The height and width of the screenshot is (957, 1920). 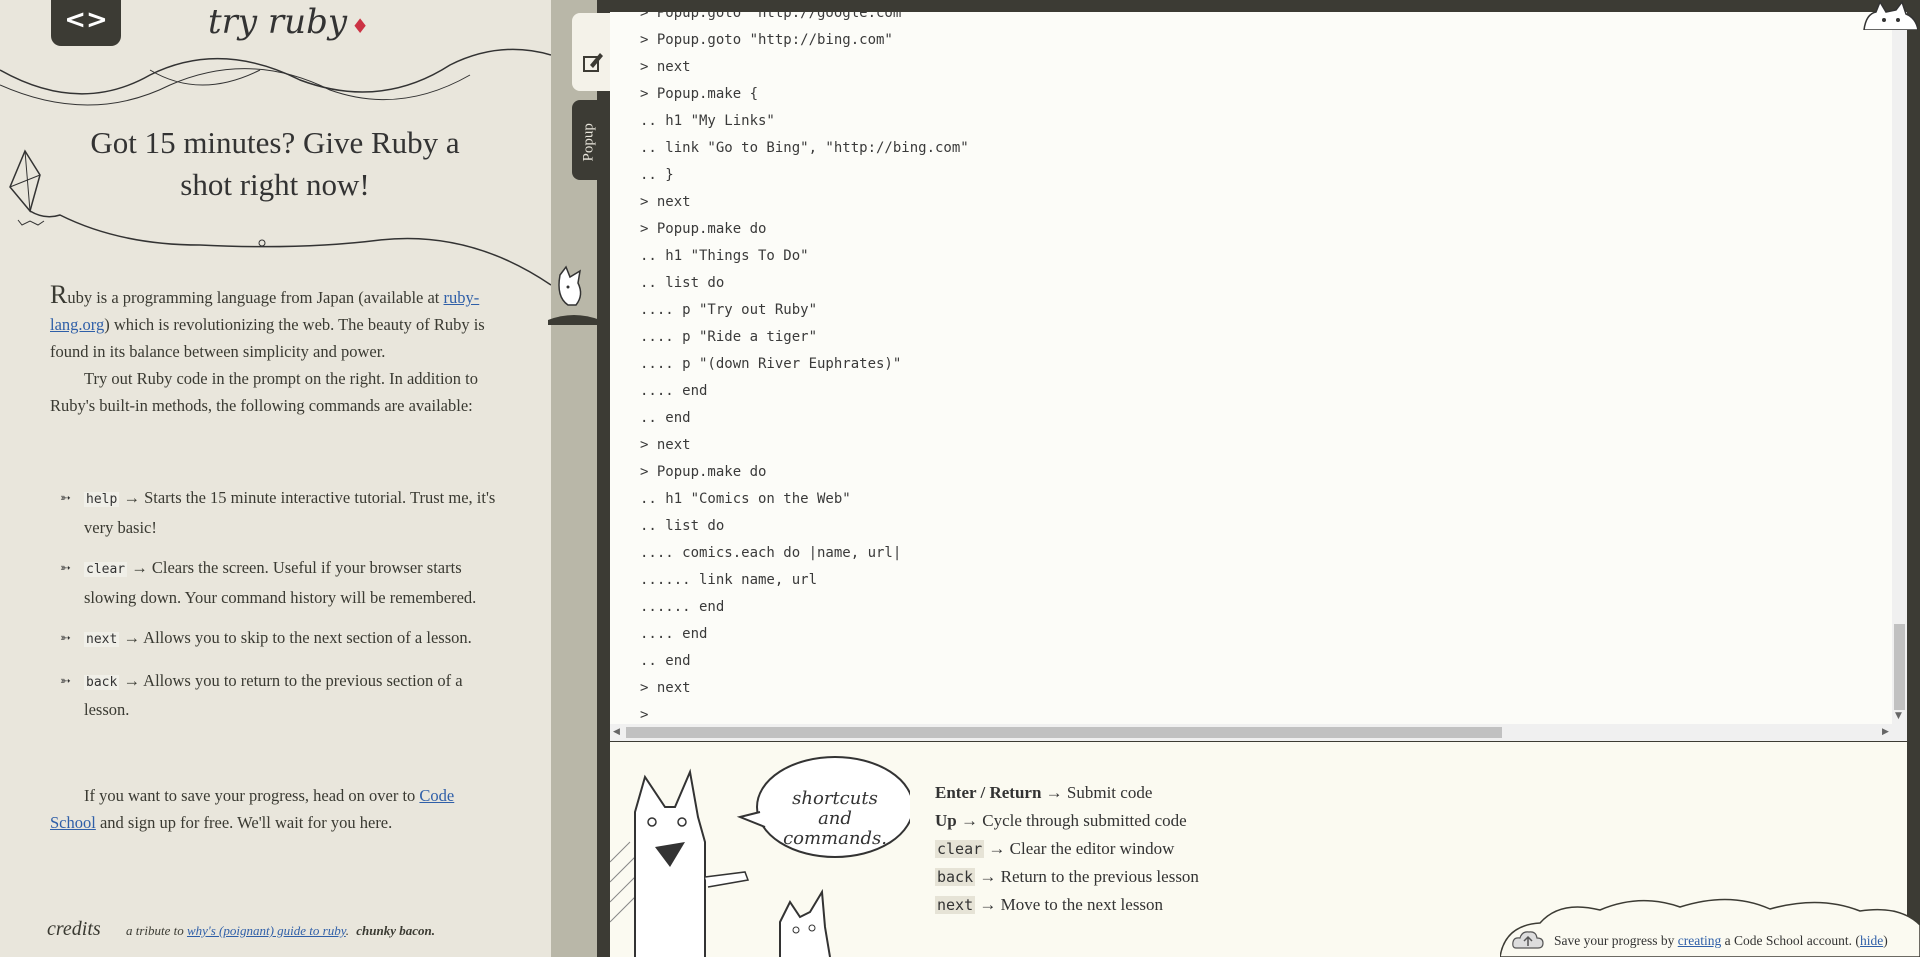 I want to click on credits-link: credits, so click(x=74, y=929).